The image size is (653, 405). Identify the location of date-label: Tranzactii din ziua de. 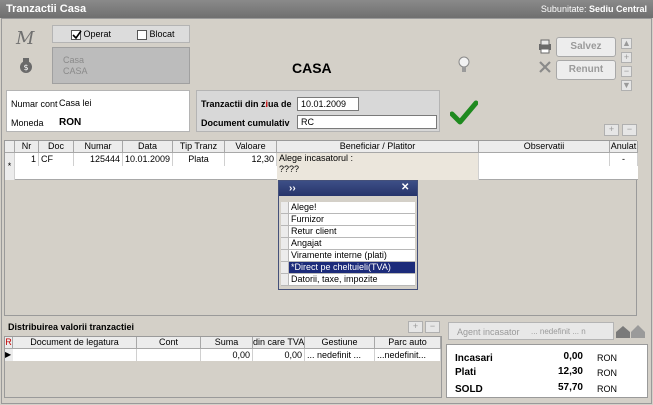
(246, 104).